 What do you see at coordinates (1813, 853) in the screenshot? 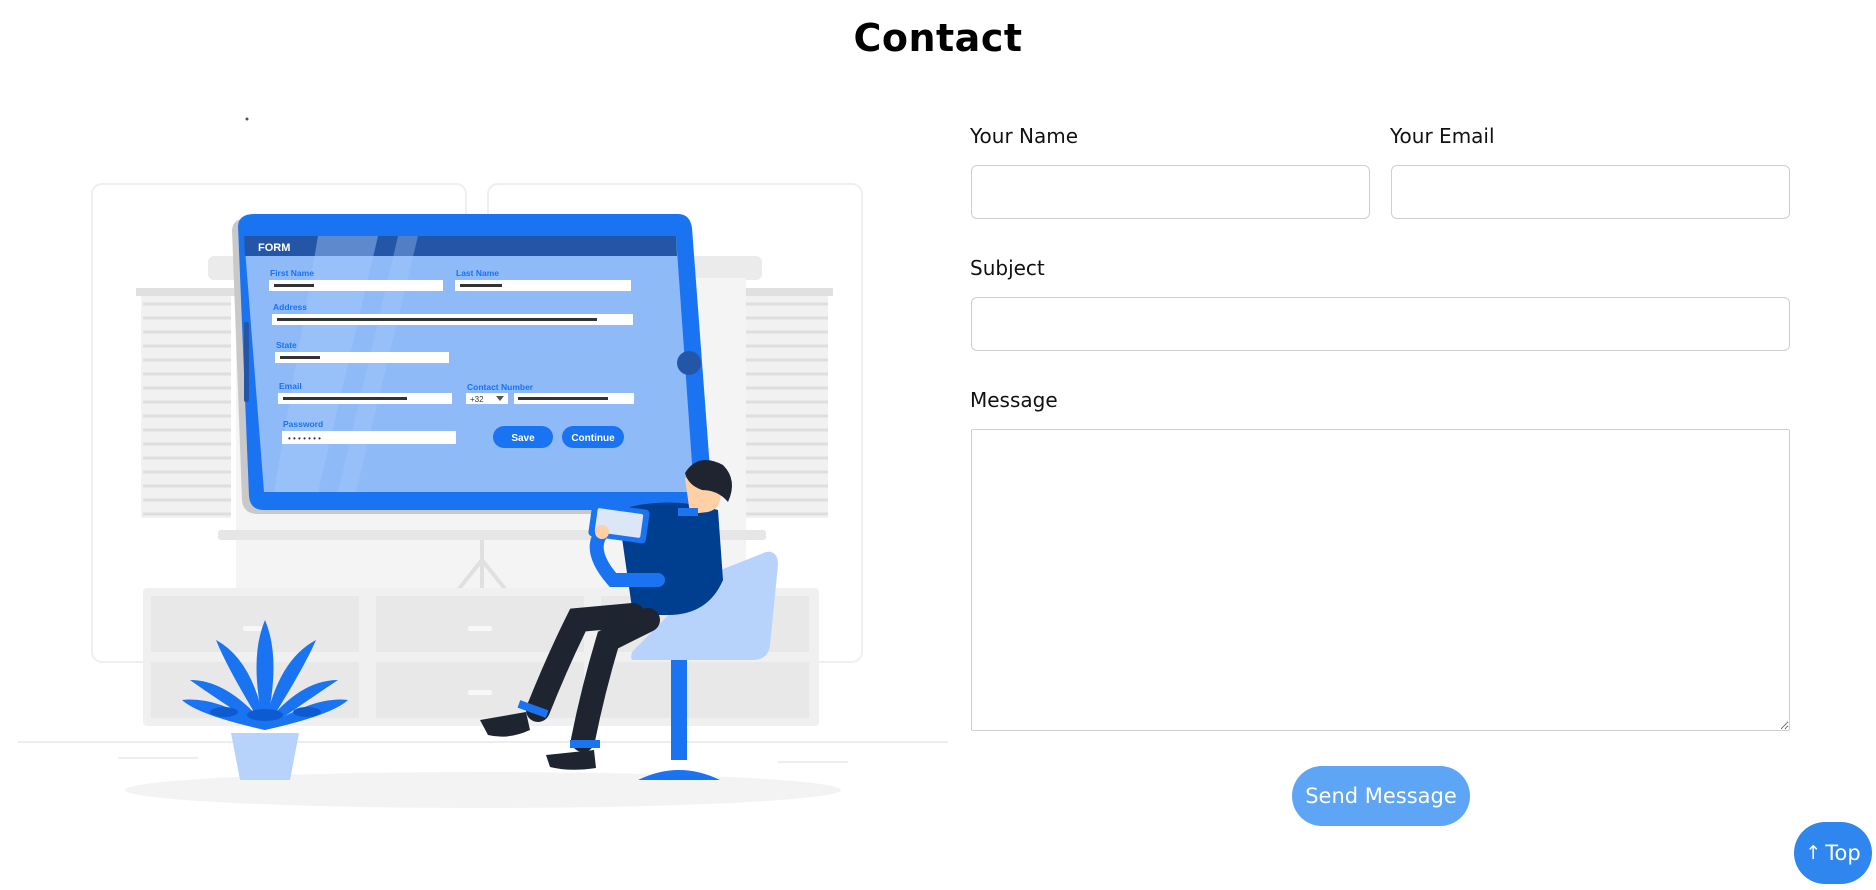
I see `arrow-up-icon: ↑` at bounding box center [1813, 853].